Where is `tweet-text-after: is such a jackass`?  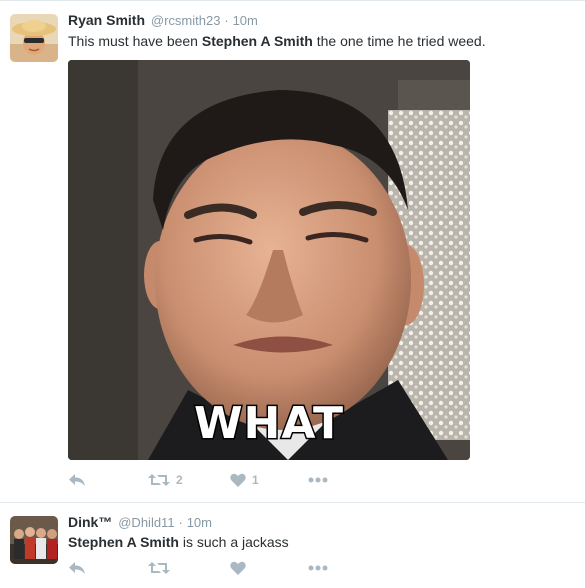
tweet-text-after: is such a jackass is located at coordinates (233, 542).